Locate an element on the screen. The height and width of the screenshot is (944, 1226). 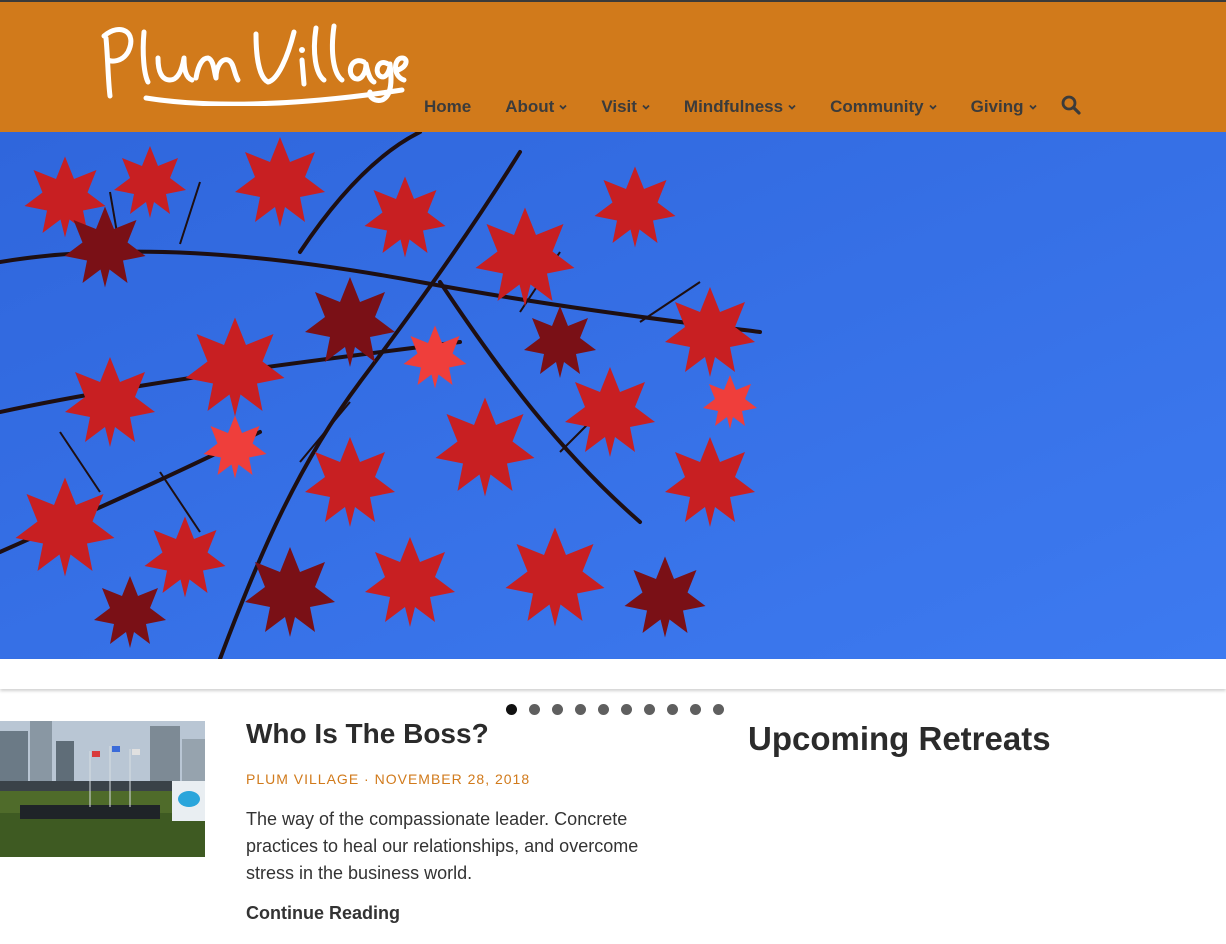
nav-item-visit: Visit is located at coordinates (625, 107).